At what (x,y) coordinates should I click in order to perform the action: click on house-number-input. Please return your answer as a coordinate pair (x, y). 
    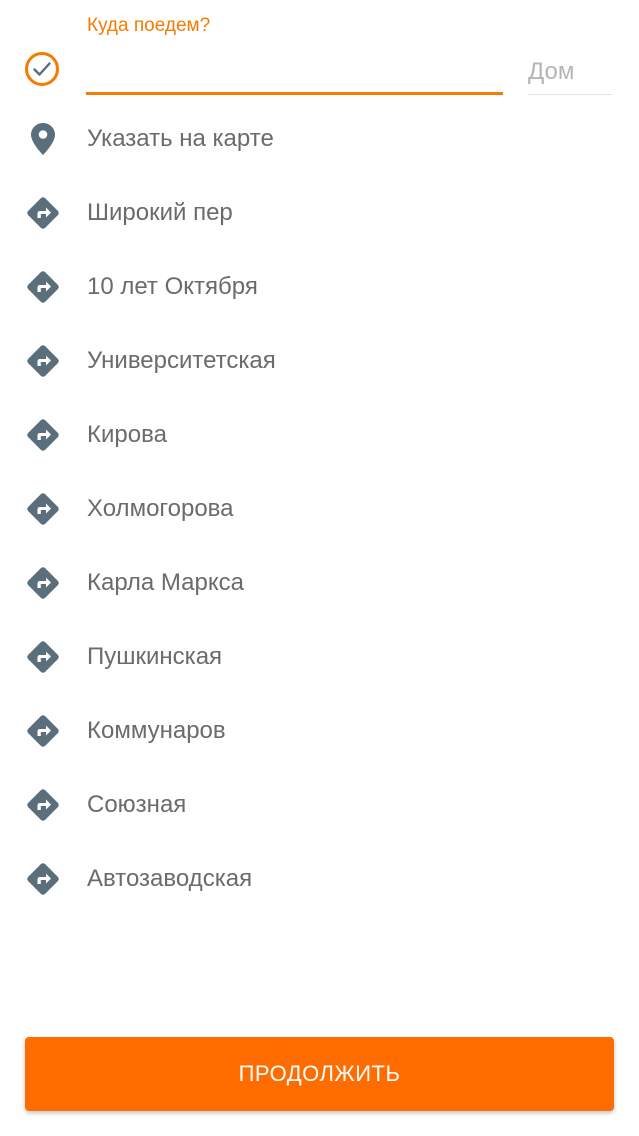
    Looking at the image, I should click on (570, 72).